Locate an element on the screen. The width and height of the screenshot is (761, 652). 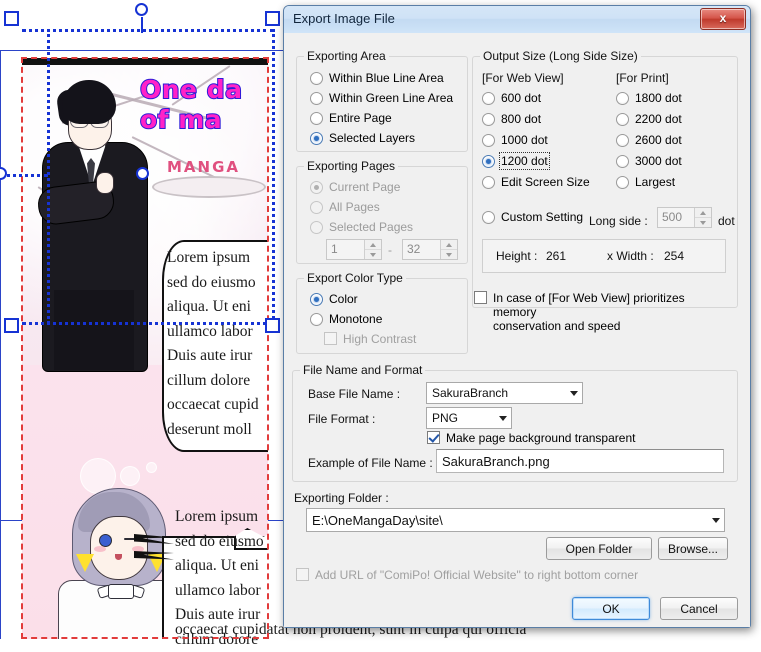
long-side-input: 500 is located at coordinates (684, 217).